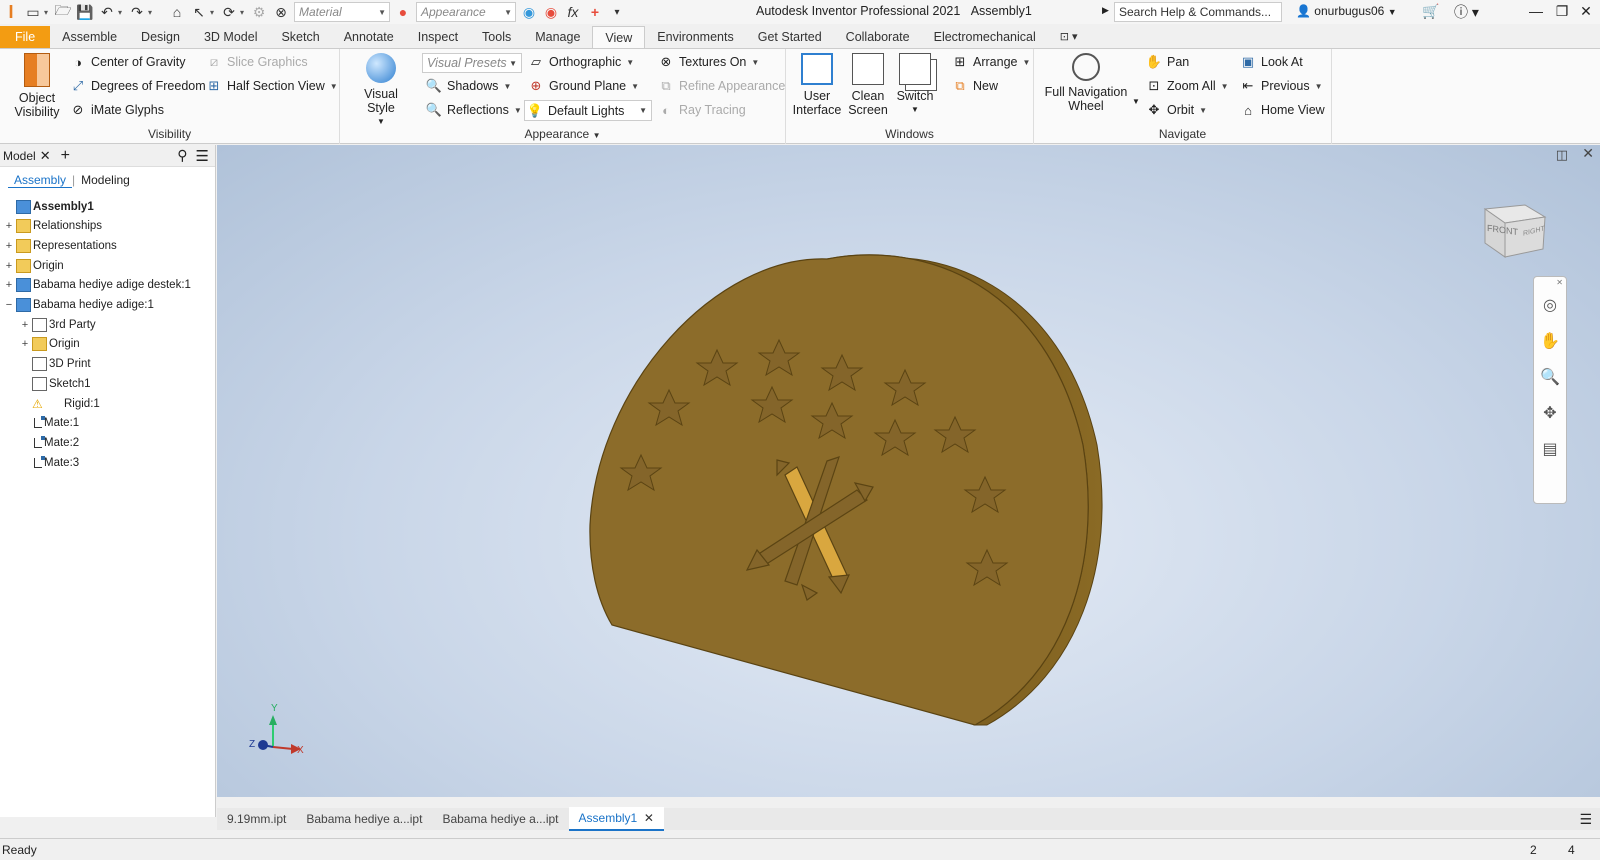 Image resolution: width=1600 pixels, height=860 pixels. What do you see at coordinates (177, 12) in the screenshot?
I see `home-icon: ⌂` at bounding box center [177, 12].